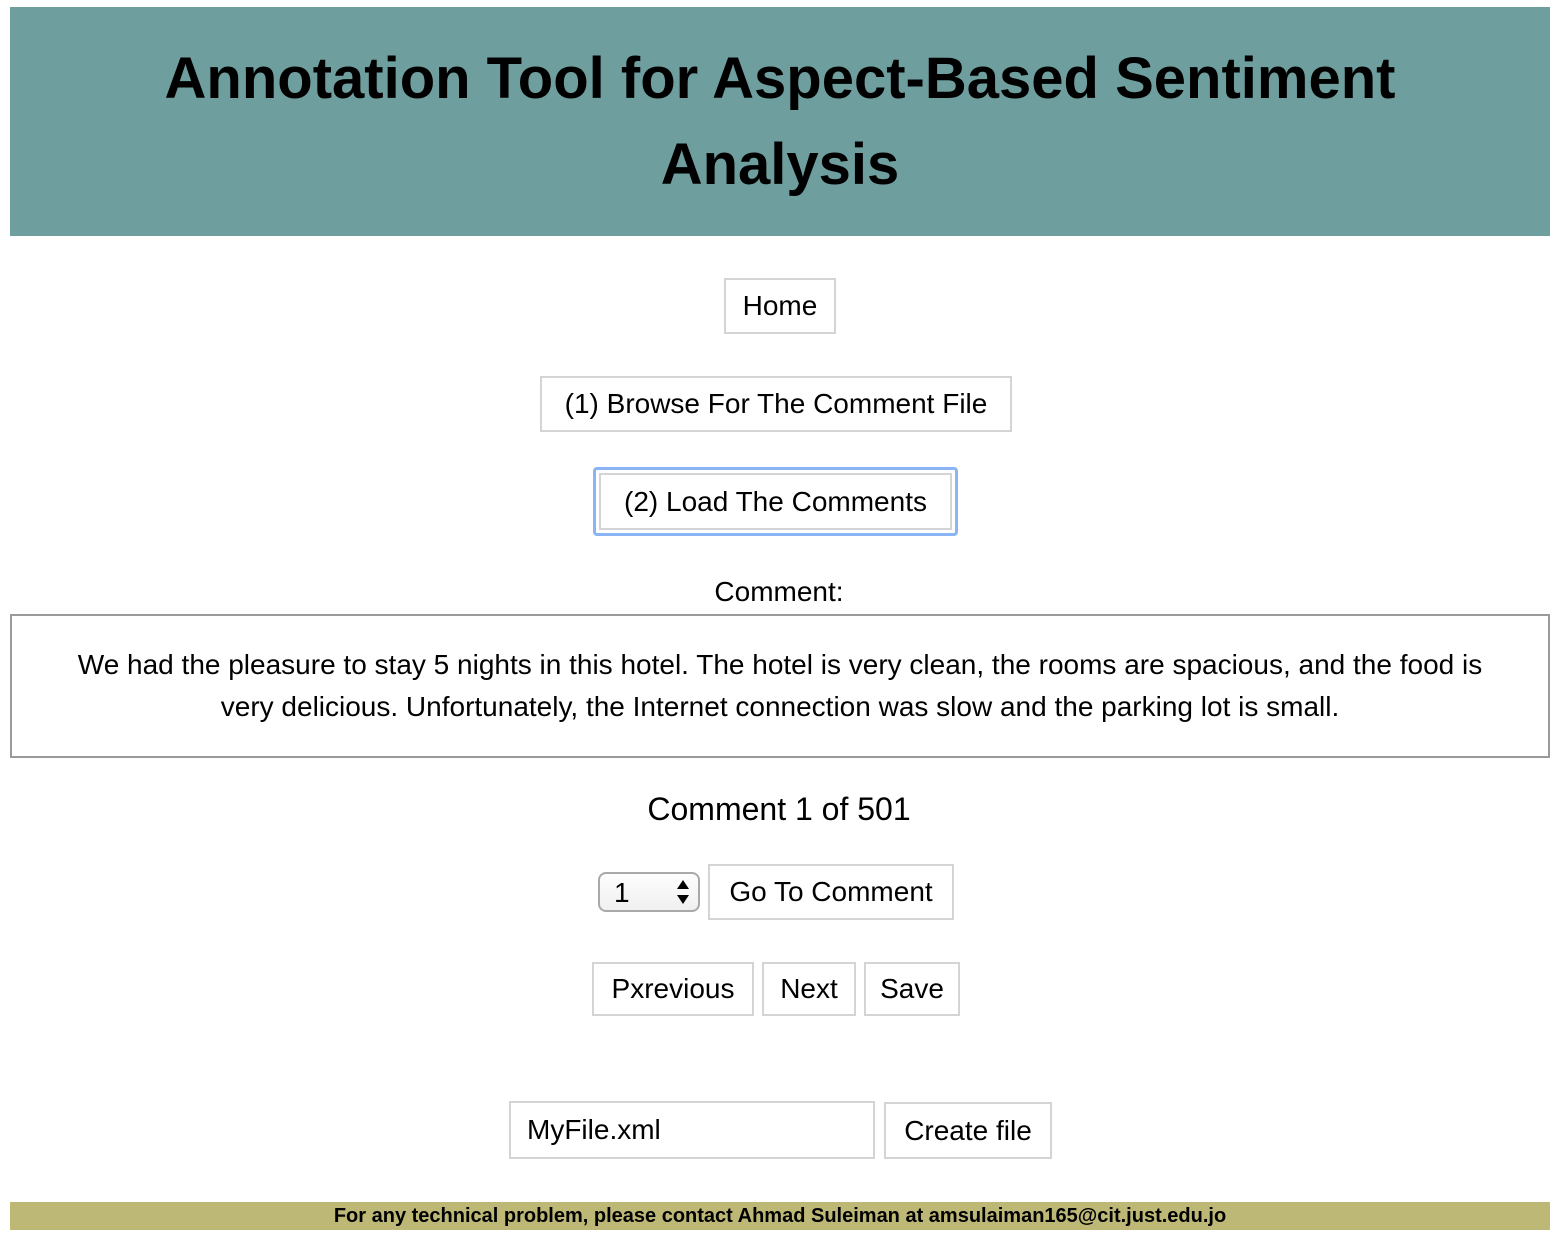 Image resolution: width=1558 pixels, height=1242 pixels. What do you see at coordinates (831, 892) in the screenshot?
I see `go-to-comment-button: Go To Comment` at bounding box center [831, 892].